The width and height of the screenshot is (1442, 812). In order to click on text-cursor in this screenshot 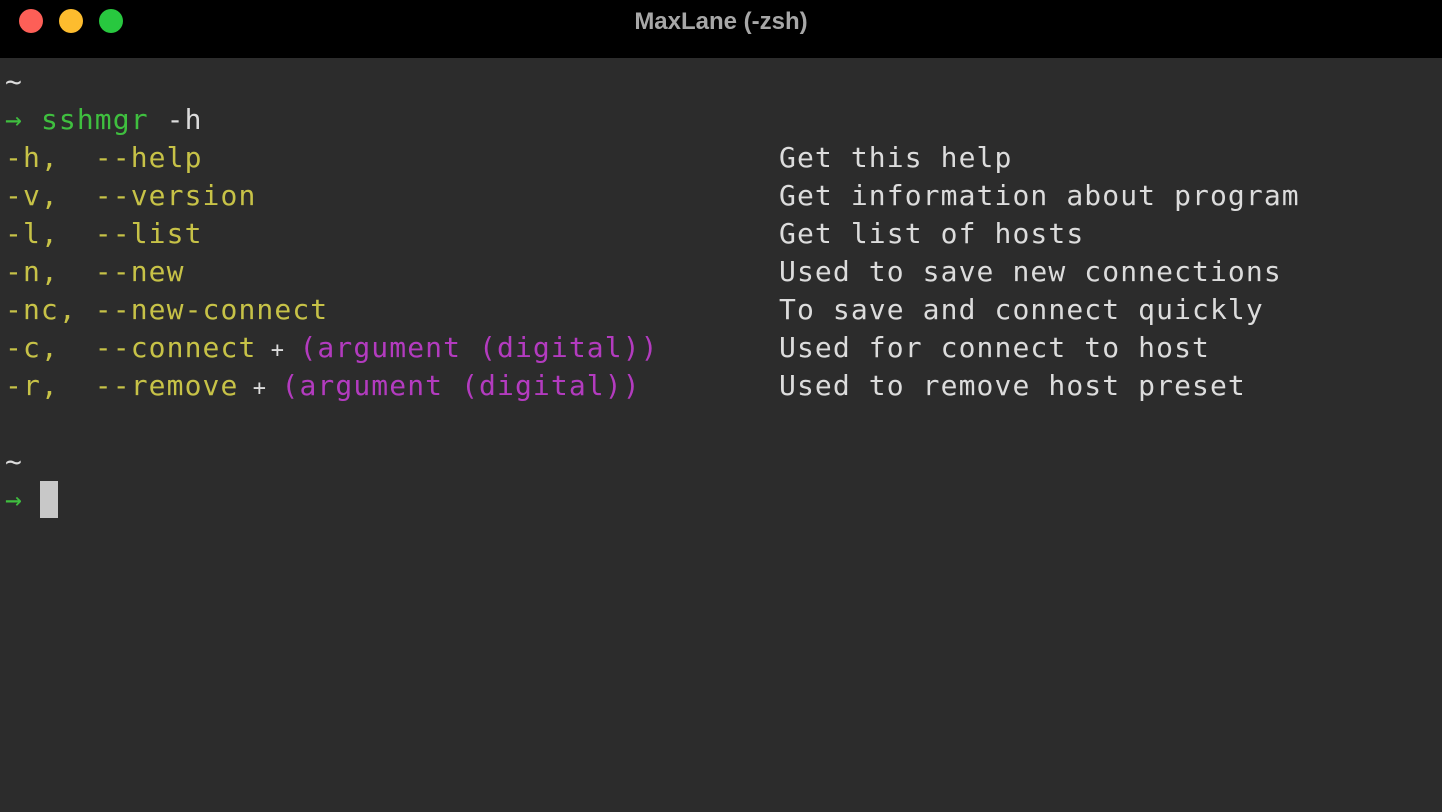, I will do `click(49, 499)`.